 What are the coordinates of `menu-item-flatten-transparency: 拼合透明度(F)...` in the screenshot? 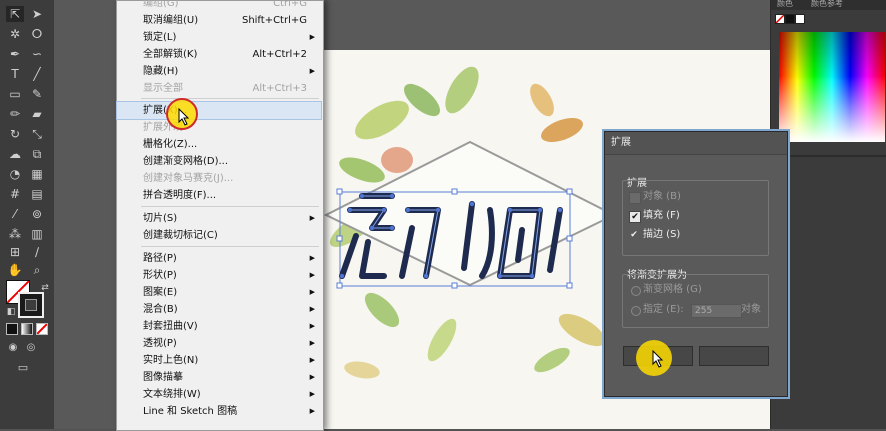 It's located at (219, 195).